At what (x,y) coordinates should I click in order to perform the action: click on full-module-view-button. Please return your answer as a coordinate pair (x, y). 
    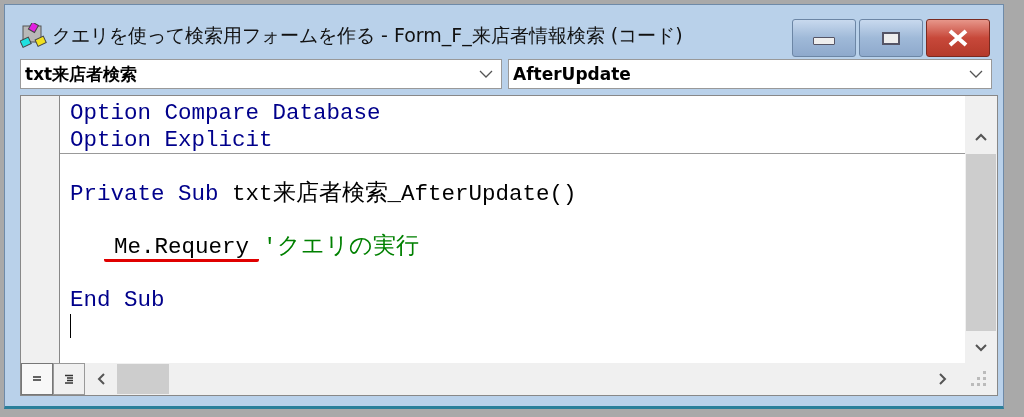
    Looking at the image, I should click on (69, 379).